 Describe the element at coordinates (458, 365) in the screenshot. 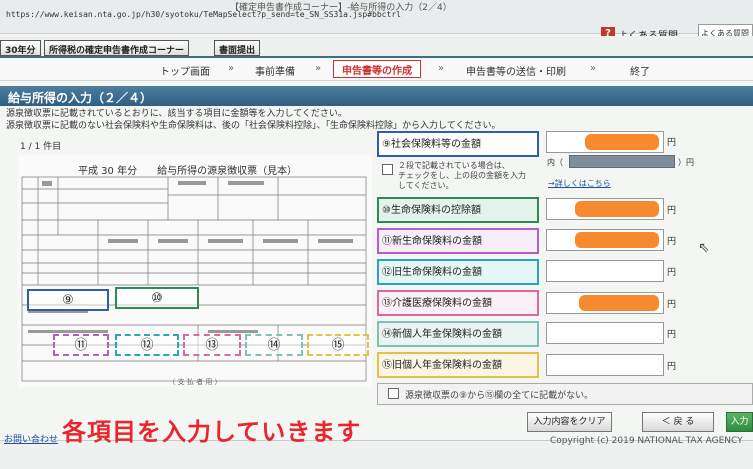

I see `field-label-old-pension-insurance: ⑮旧個人年金保険料の金額` at that location.